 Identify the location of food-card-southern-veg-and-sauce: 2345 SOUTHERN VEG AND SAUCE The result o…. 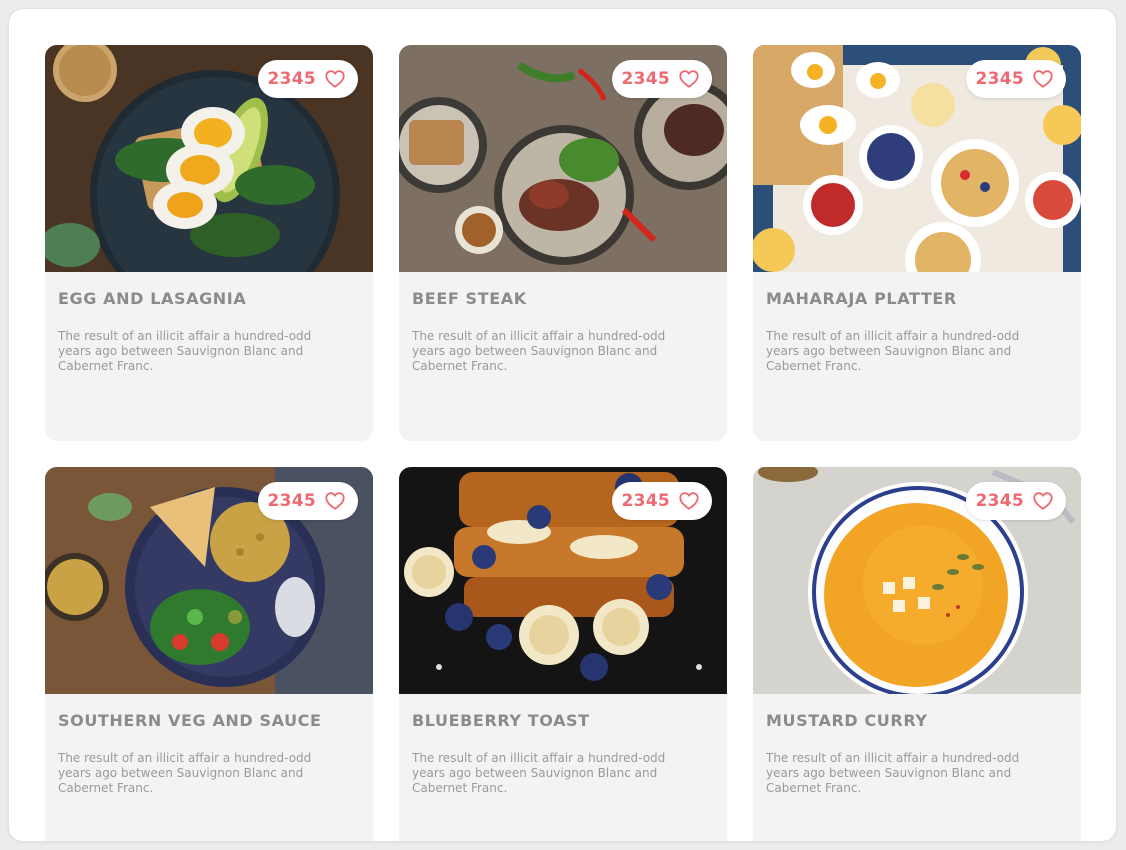
(209, 654).